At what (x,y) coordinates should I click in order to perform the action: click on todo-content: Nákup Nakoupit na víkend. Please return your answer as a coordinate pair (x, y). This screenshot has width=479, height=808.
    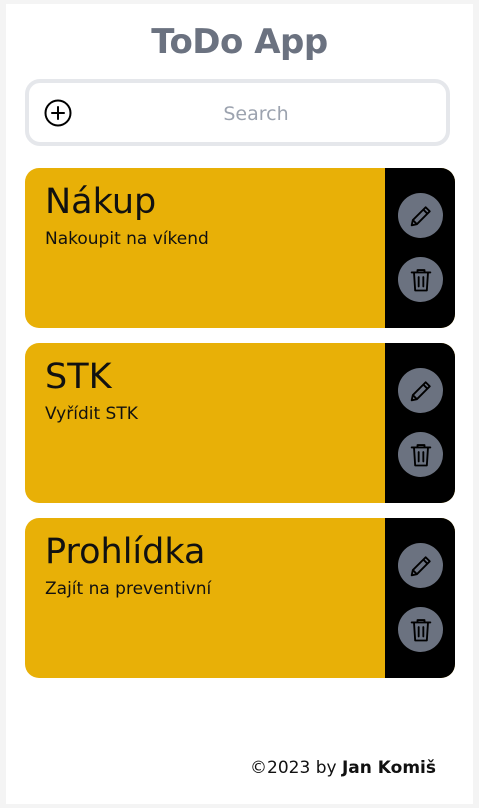
    Looking at the image, I should click on (205, 248).